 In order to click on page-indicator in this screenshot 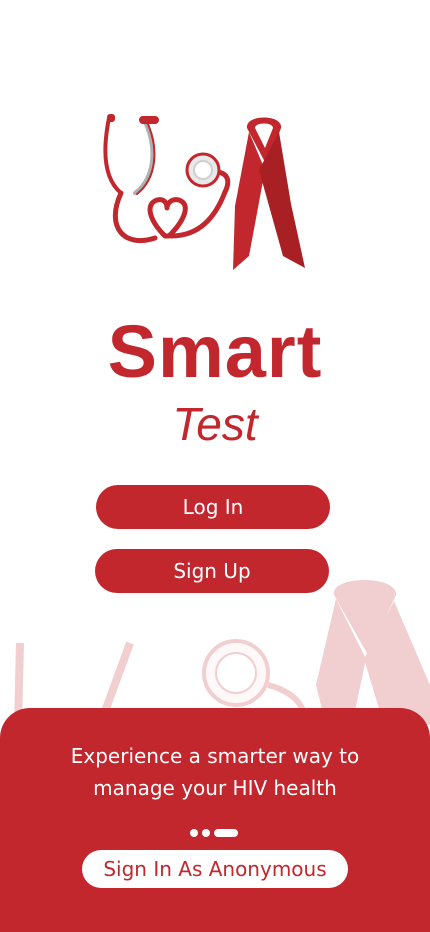, I will do `click(214, 833)`.